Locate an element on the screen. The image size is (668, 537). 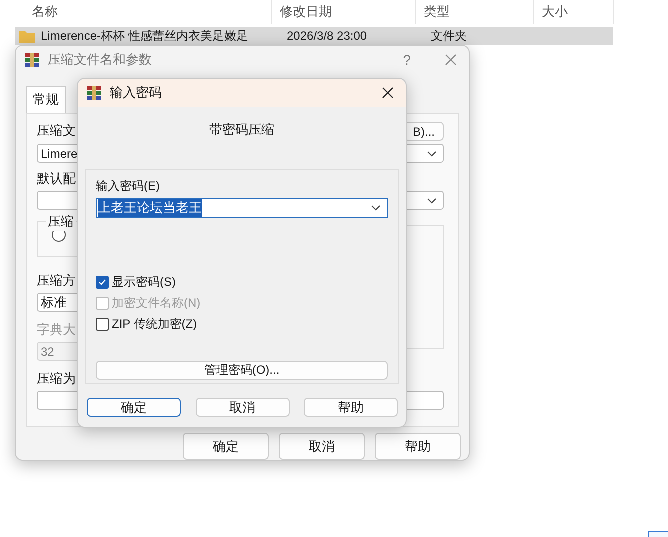
password-combo: 上老王论坛当老王 is located at coordinates (242, 208).